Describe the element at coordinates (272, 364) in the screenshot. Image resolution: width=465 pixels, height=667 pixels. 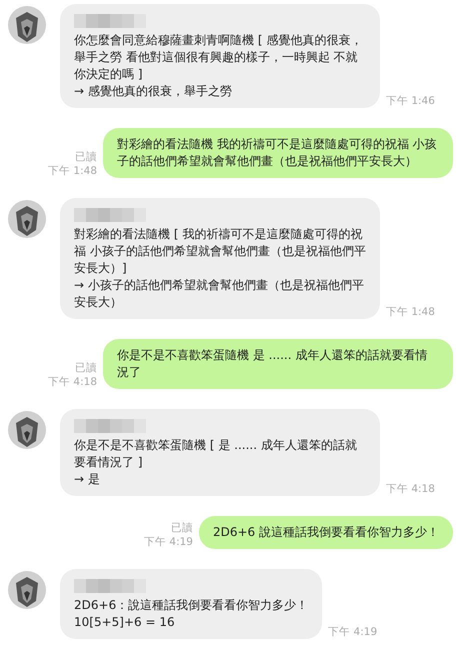
I see `message-text: 你是不是不喜歡笨蛋隨機 是 ...... 成年人還笨的話就要看情況了` at that location.